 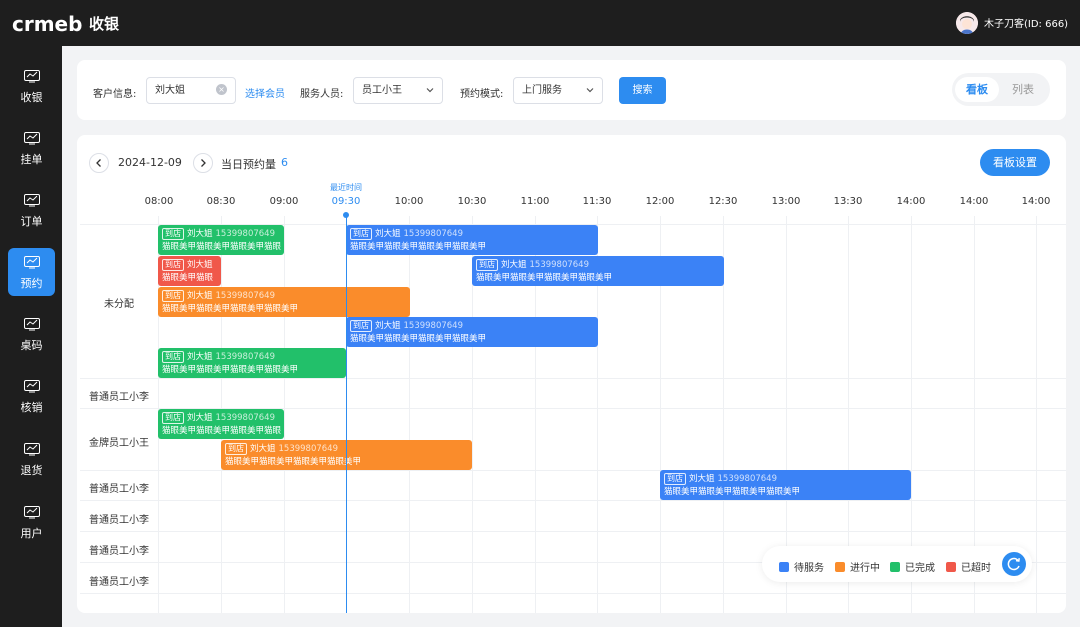 I want to click on prev-day-button, so click(x=99, y=163).